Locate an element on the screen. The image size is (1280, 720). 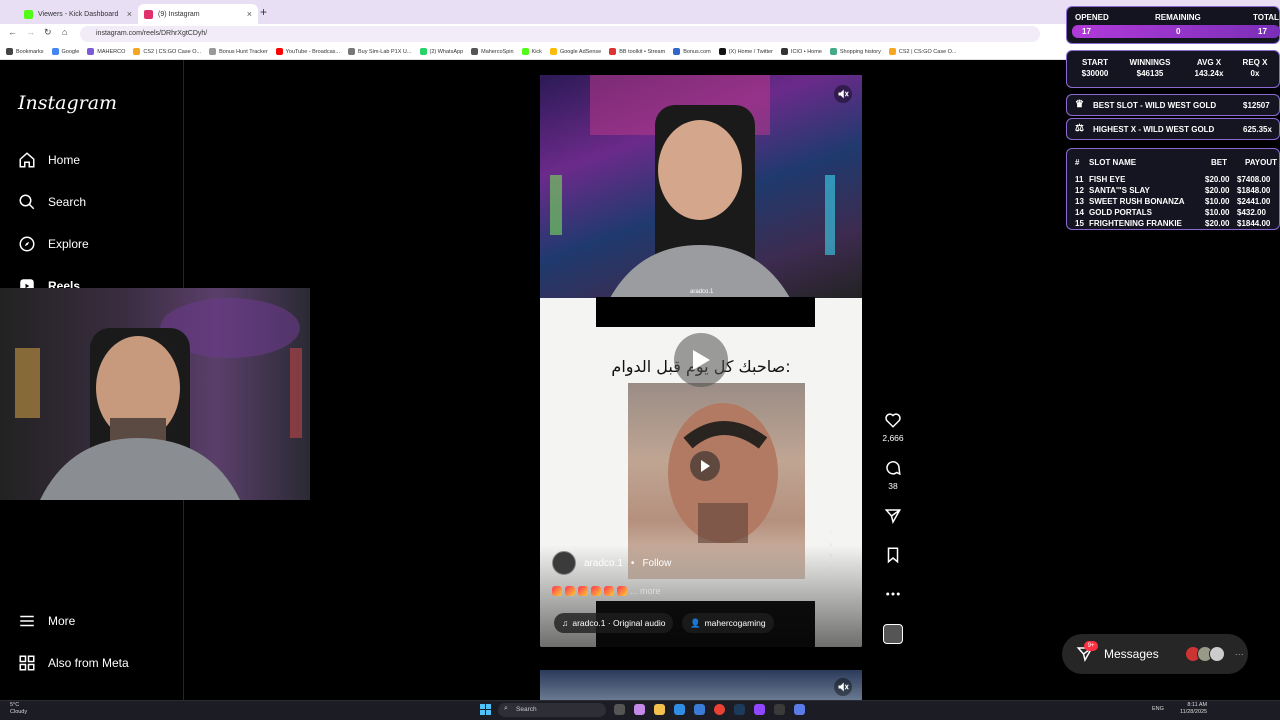
nav-search: Search is located at coordinates (52, 202).